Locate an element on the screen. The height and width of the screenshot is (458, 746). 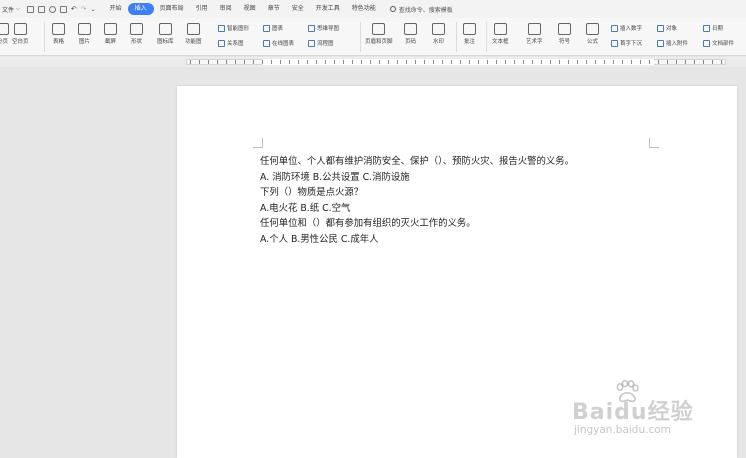
watermark-button: 水印 is located at coordinates (438, 34).